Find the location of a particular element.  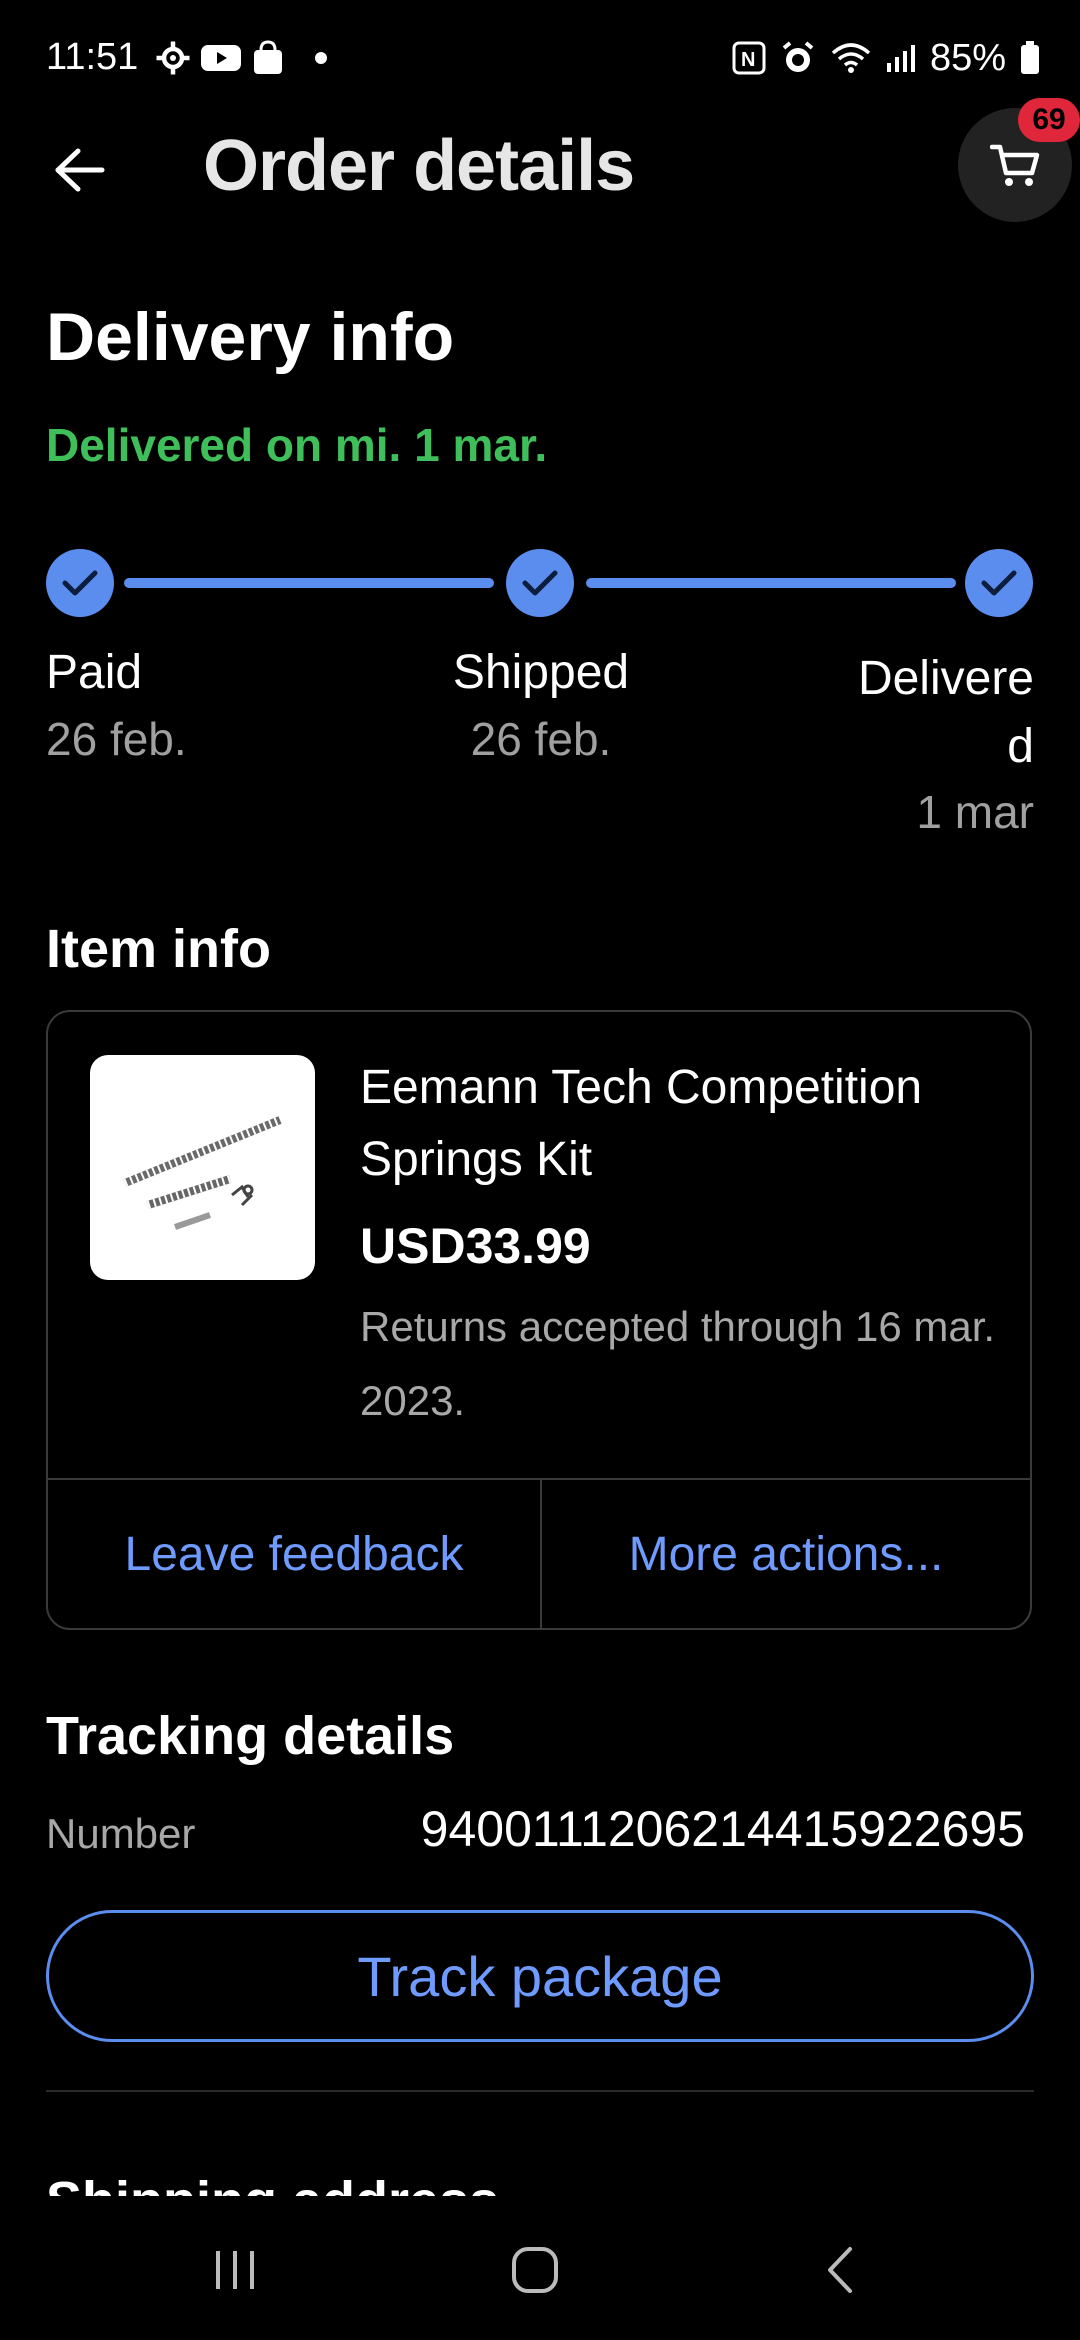

delivery-status: Delivered on mi. 1 mar. is located at coordinates (297, 445).